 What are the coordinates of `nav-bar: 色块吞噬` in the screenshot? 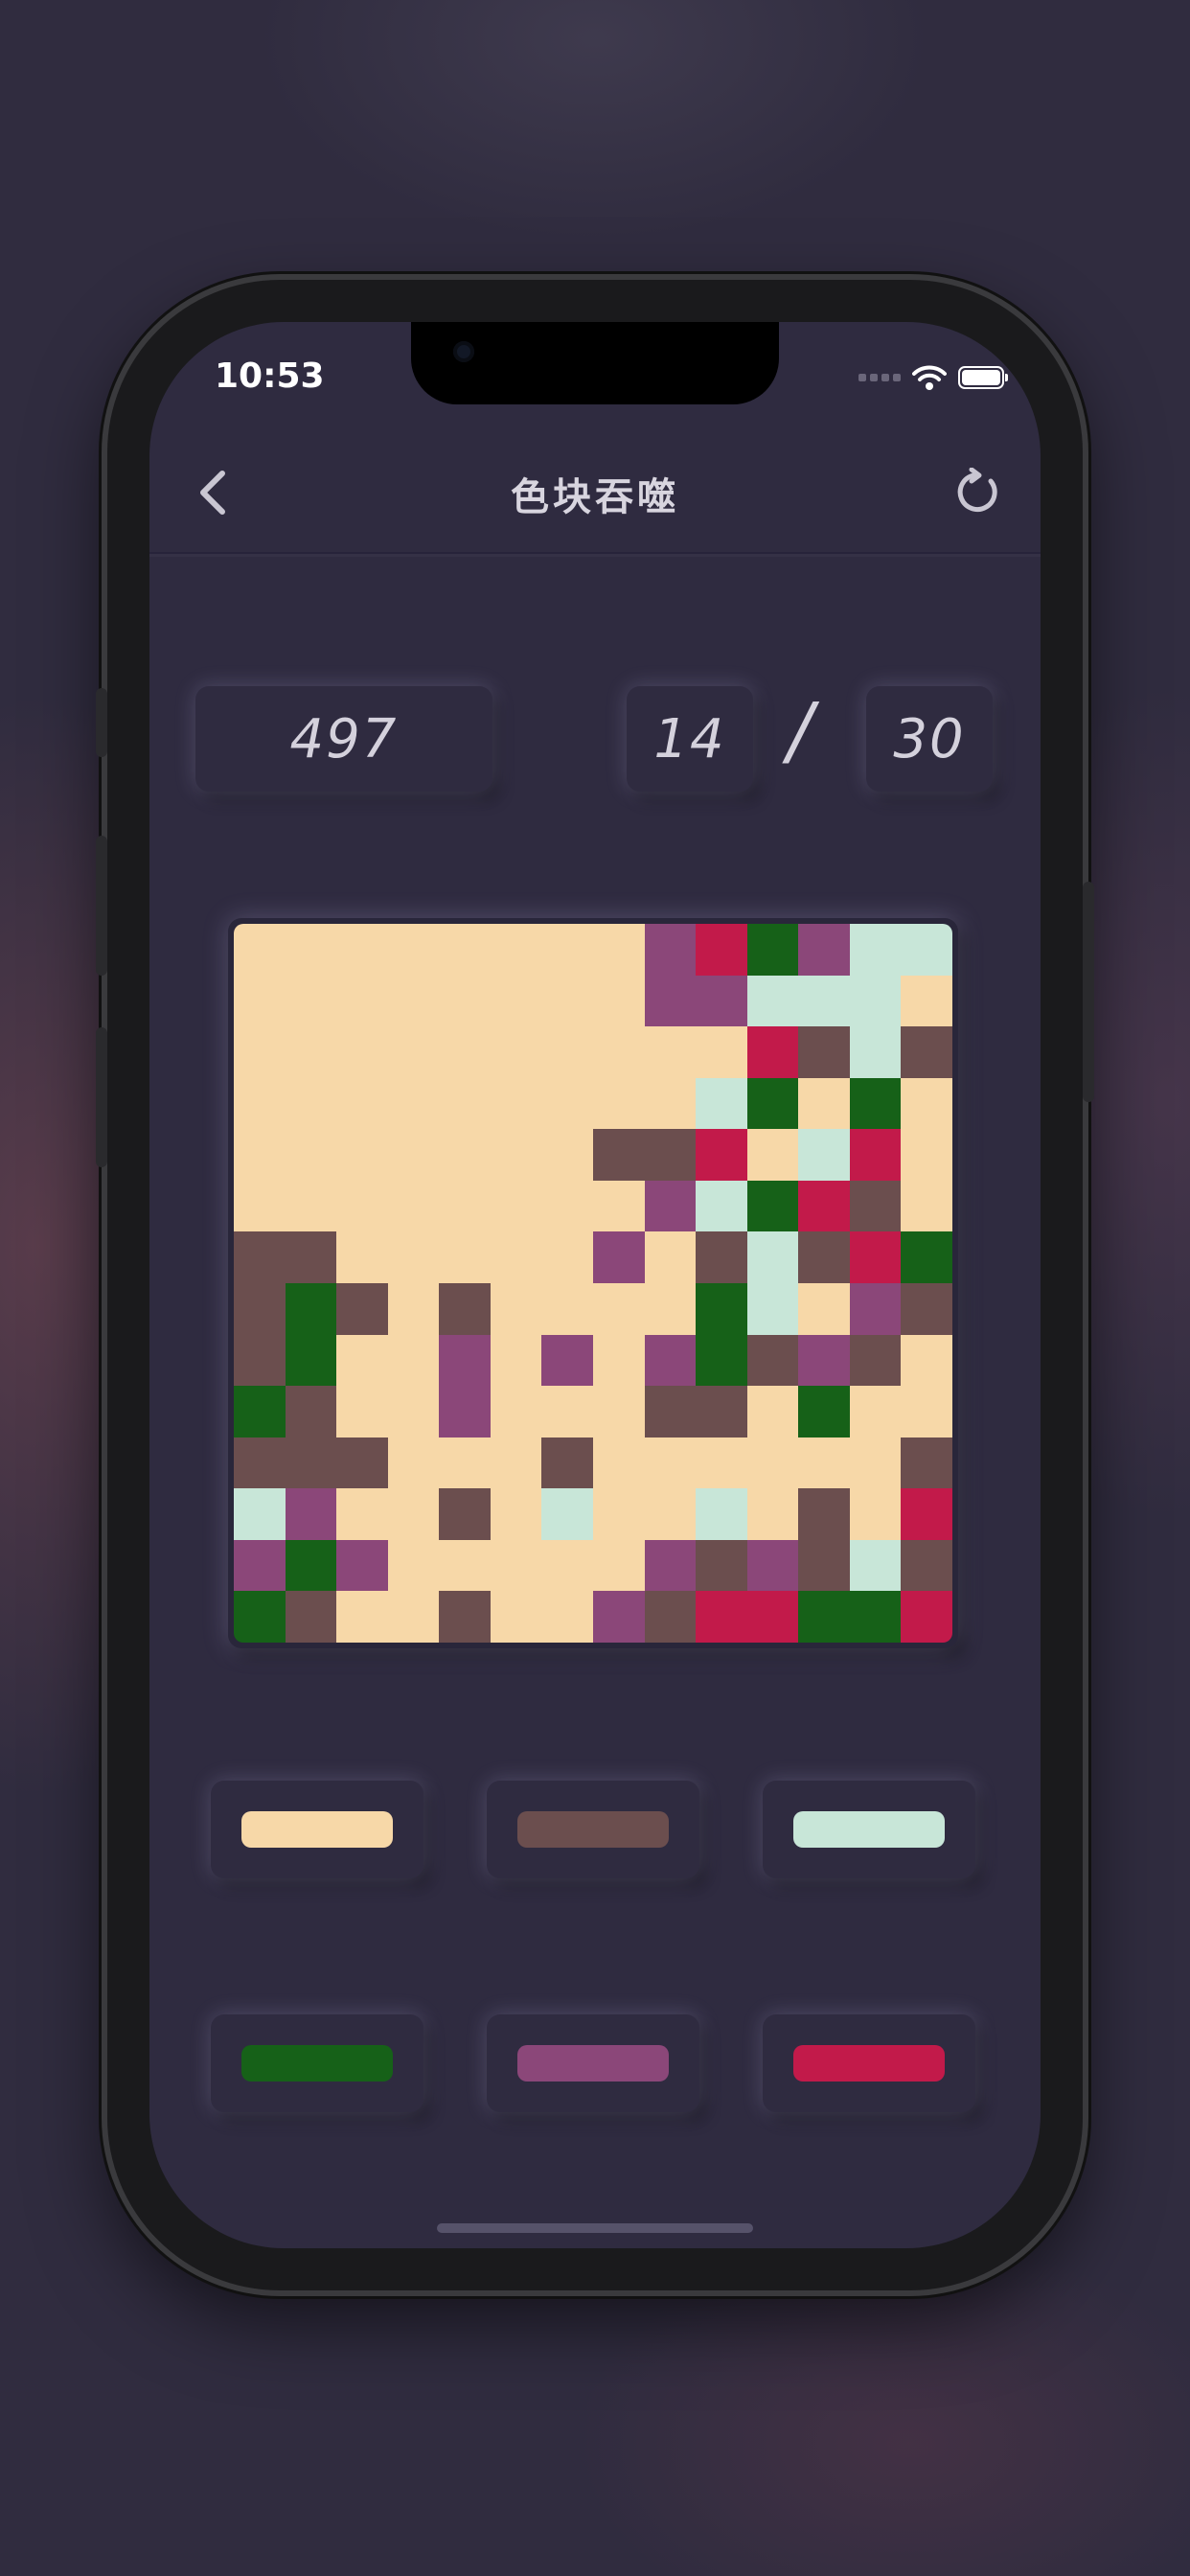 It's located at (595, 490).